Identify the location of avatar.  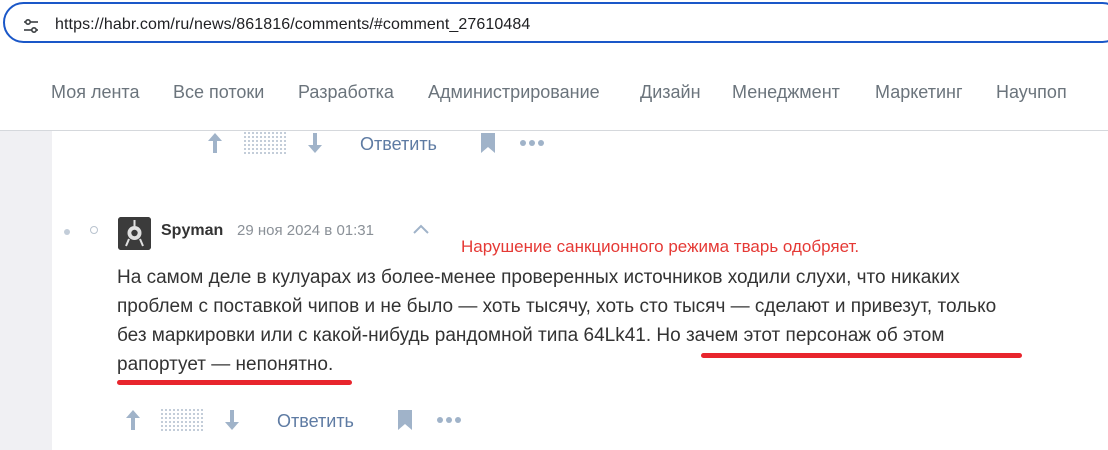
(134, 233).